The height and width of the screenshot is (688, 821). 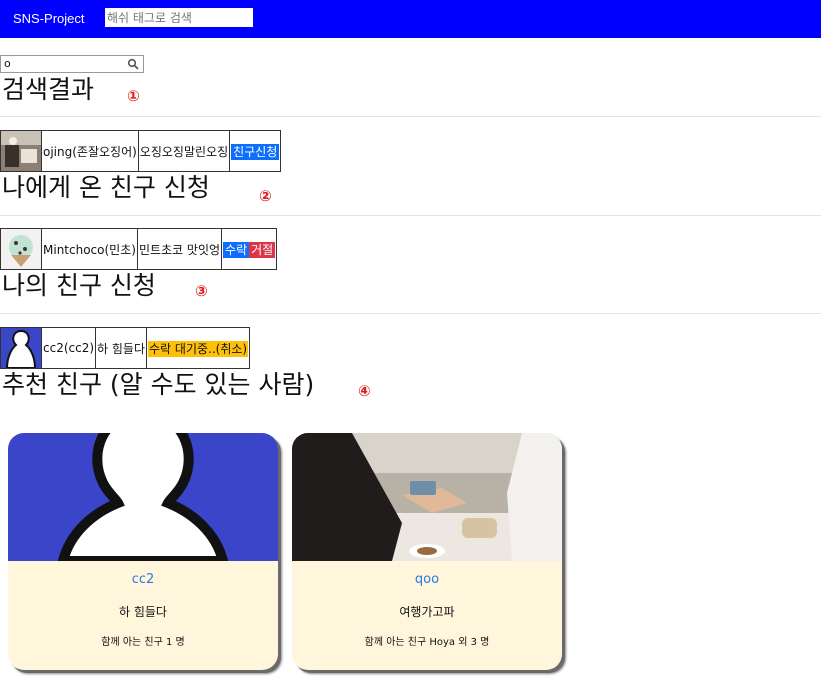 I want to click on user-status-message: 오징오징말린오징, so click(x=184, y=151).